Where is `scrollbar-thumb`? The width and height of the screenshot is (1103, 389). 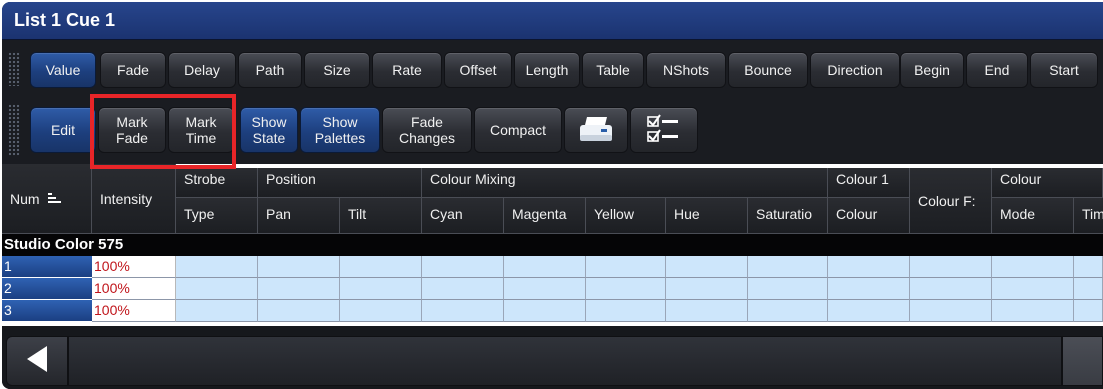
scrollbar-thumb is located at coordinates (1082, 361).